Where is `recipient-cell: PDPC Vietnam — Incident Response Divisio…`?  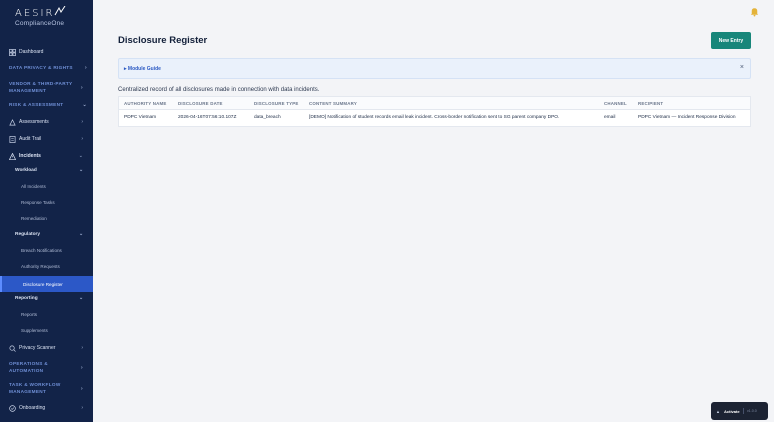
recipient-cell: PDPC Vietnam — Incident Response Divisio… is located at coordinates (687, 117).